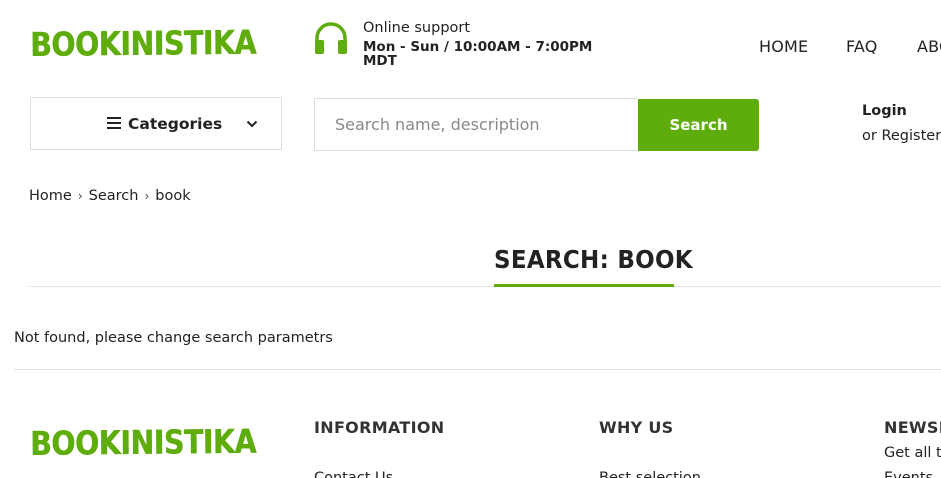 The width and height of the screenshot is (941, 478). What do you see at coordinates (252, 124) in the screenshot?
I see `chevron-down-icon` at bounding box center [252, 124].